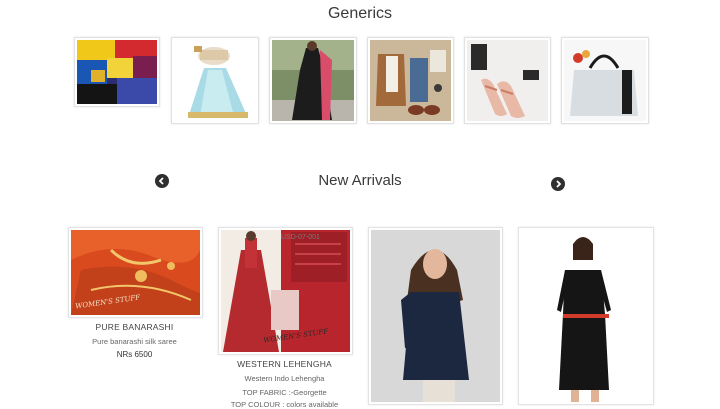  I want to click on generic-item-sandals, so click(507, 80).